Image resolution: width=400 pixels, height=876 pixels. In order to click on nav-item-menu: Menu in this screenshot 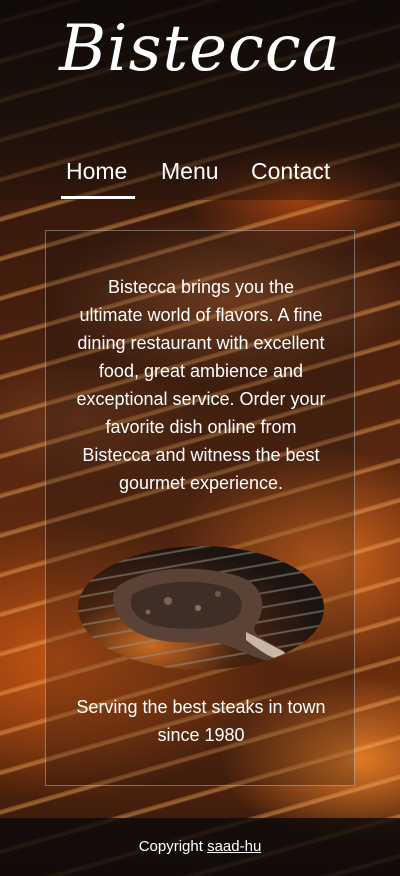, I will do `click(190, 179)`.